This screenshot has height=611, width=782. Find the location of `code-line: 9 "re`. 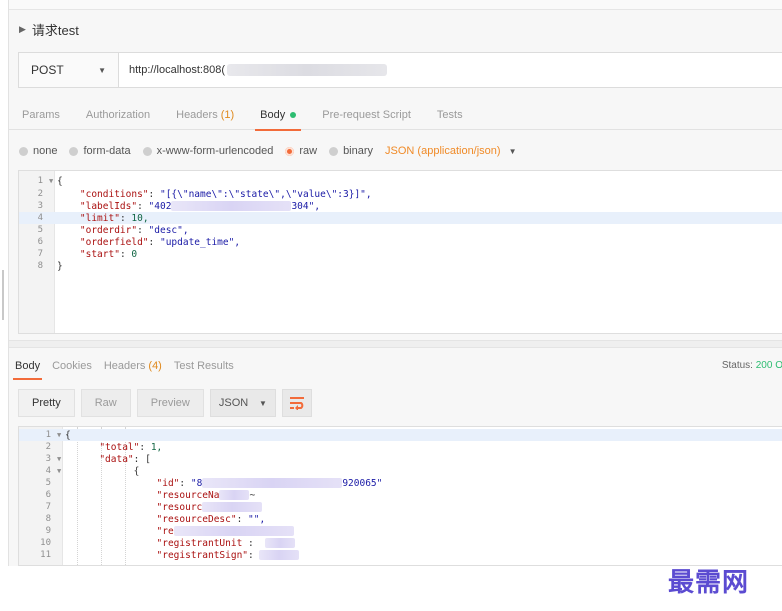

code-line: 9 "re is located at coordinates (400, 531).